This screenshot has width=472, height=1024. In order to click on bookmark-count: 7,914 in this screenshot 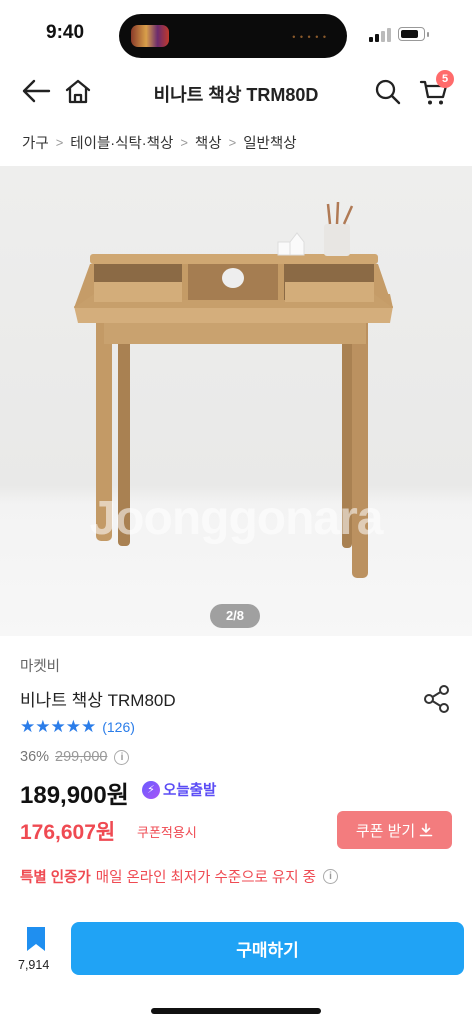, I will do `click(34, 965)`.